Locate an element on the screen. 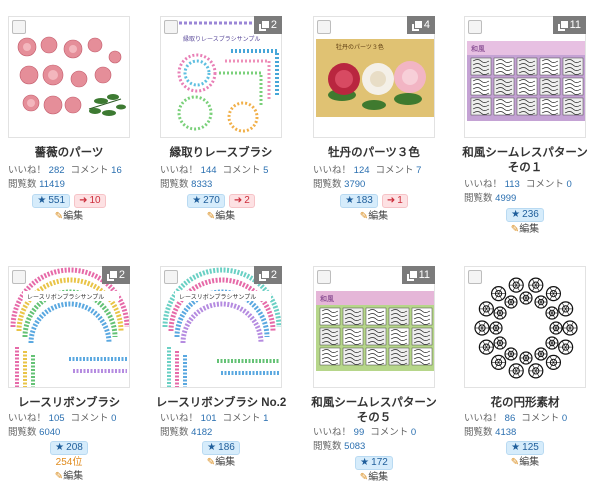 Image resolution: width=600 pixels, height=494 pixels. thumb-caption: レースリボンブラシサンプル is located at coordinates (217, 297).